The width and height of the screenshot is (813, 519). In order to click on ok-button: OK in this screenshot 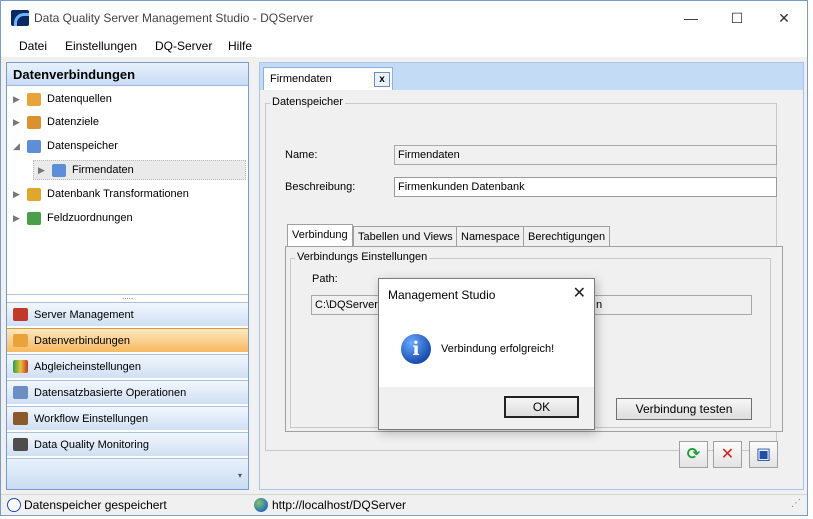, I will do `click(541, 407)`.